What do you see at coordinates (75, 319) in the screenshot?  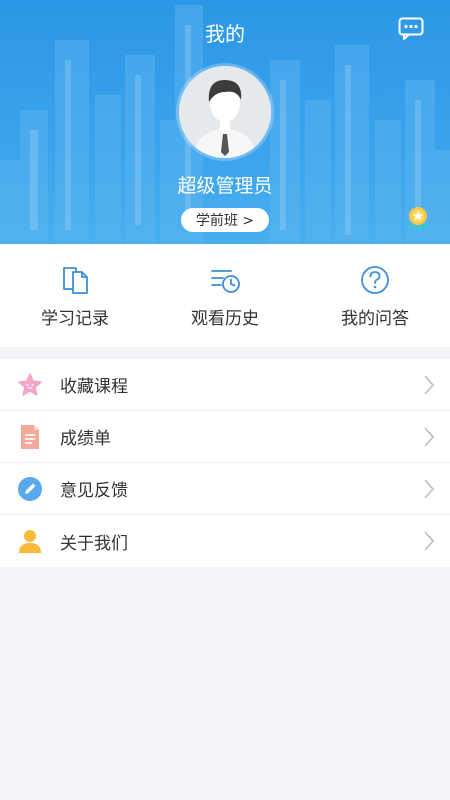 I see `quick-action-label: 学习记录` at bounding box center [75, 319].